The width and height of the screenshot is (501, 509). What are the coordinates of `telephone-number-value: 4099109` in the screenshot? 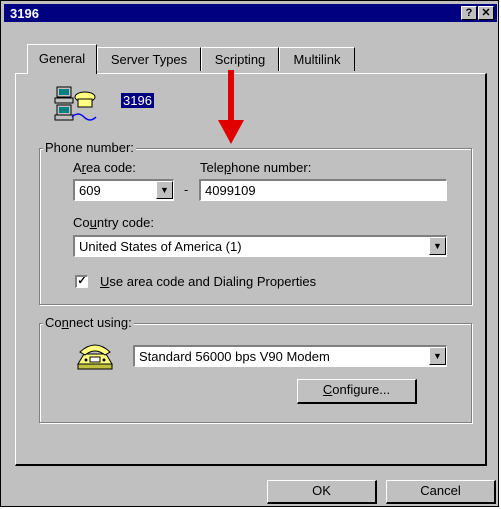 It's located at (230, 190).